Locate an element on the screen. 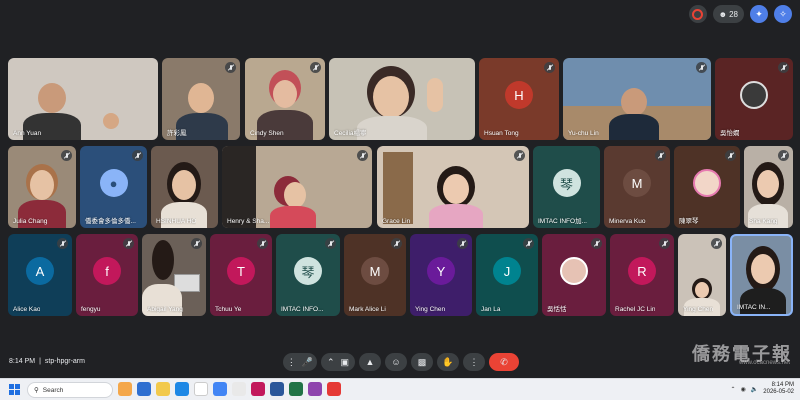 Image resolution: width=800 pixels, height=400 pixels. chevron-up-icon: ⌃ is located at coordinates (733, 389).